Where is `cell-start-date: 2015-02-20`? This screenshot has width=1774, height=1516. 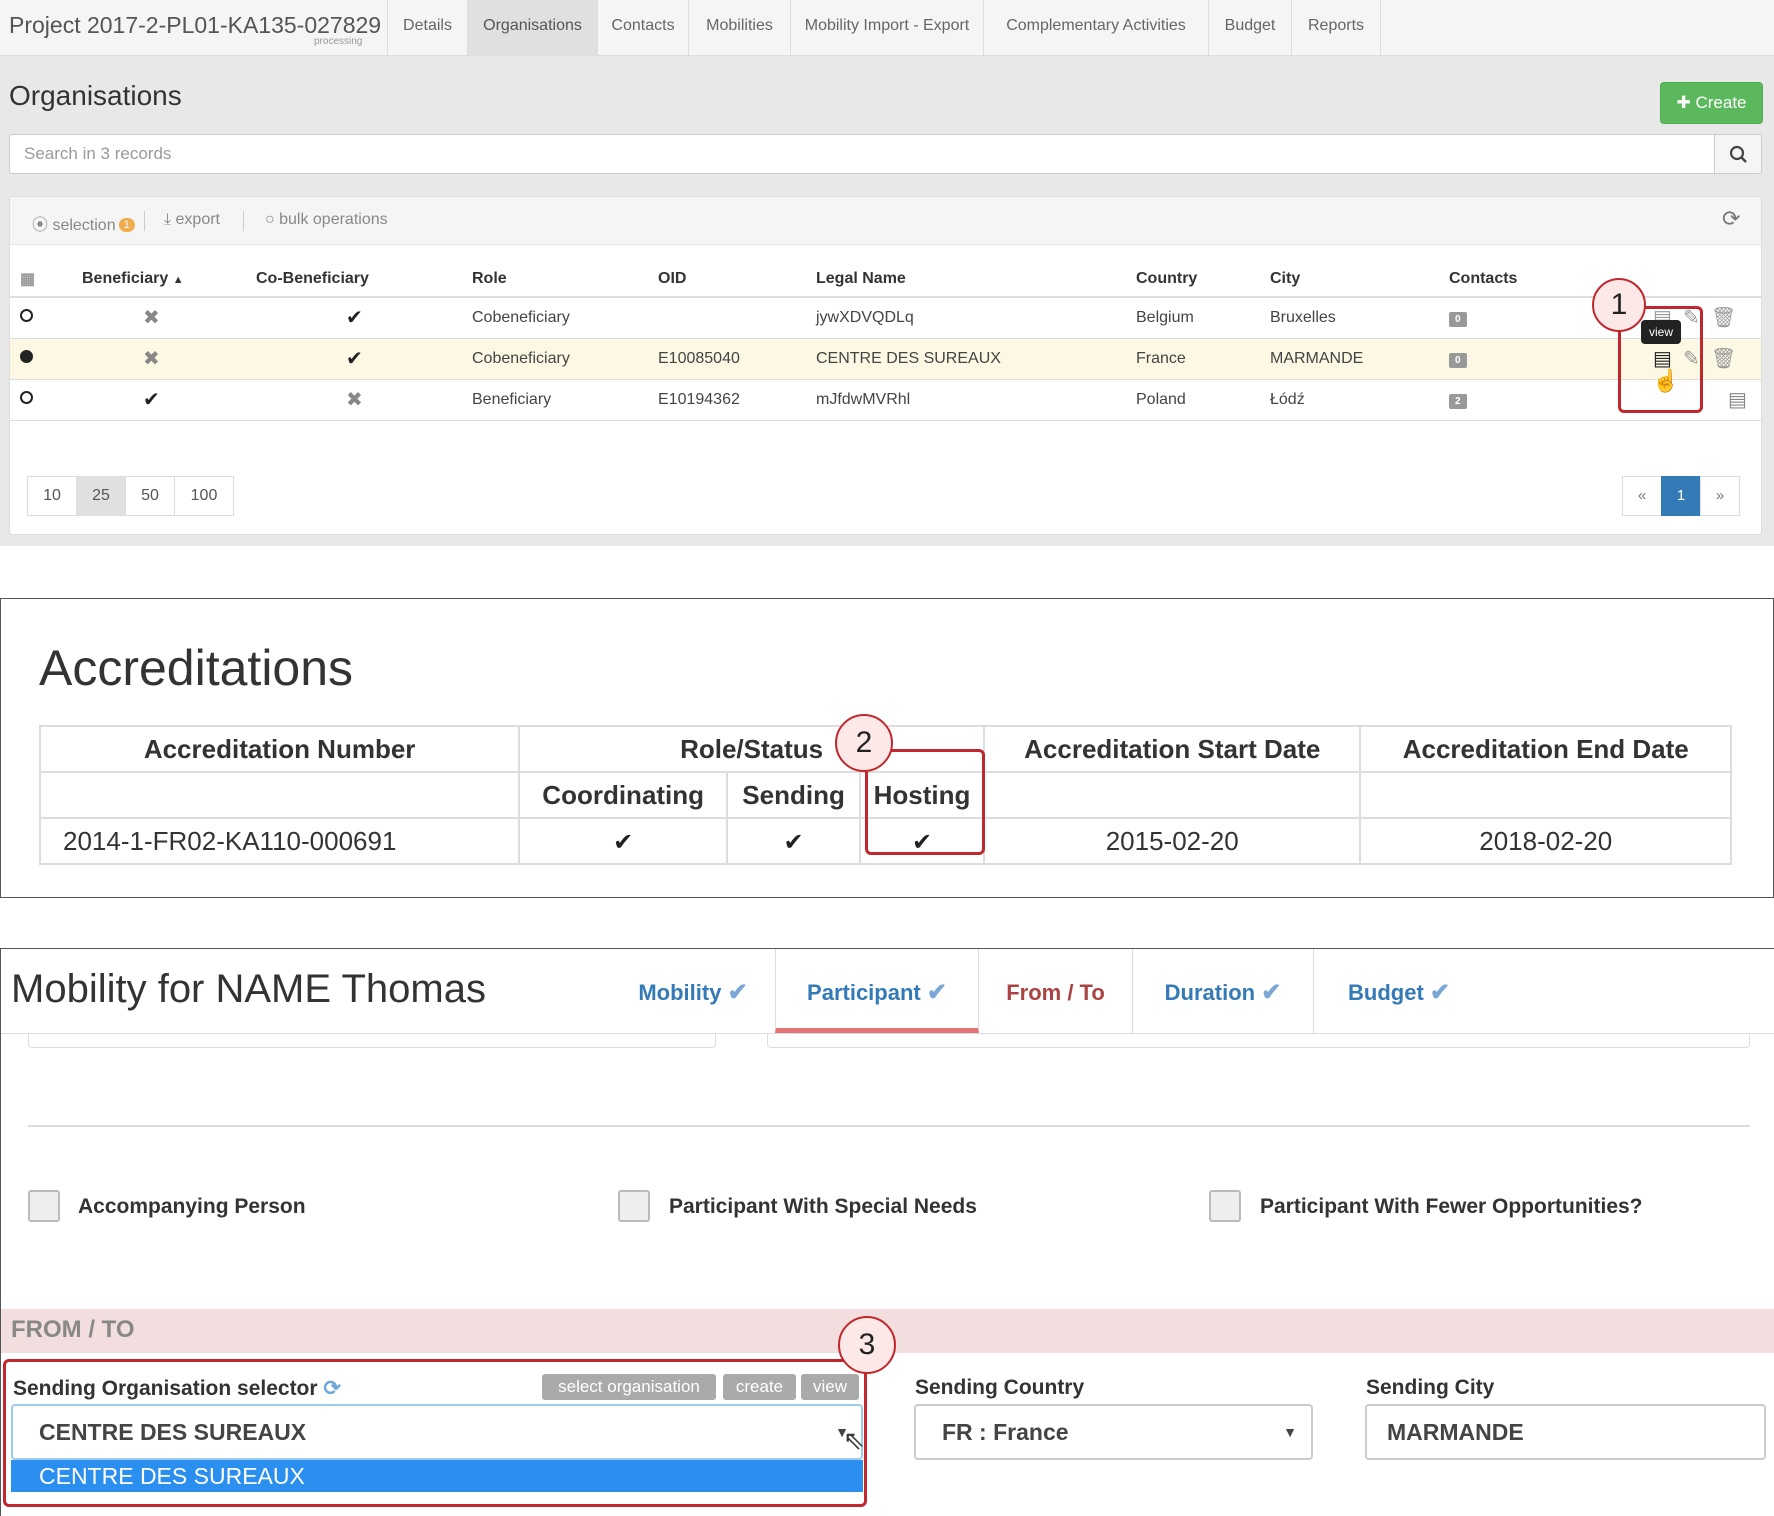 cell-start-date: 2015-02-20 is located at coordinates (1172, 841).